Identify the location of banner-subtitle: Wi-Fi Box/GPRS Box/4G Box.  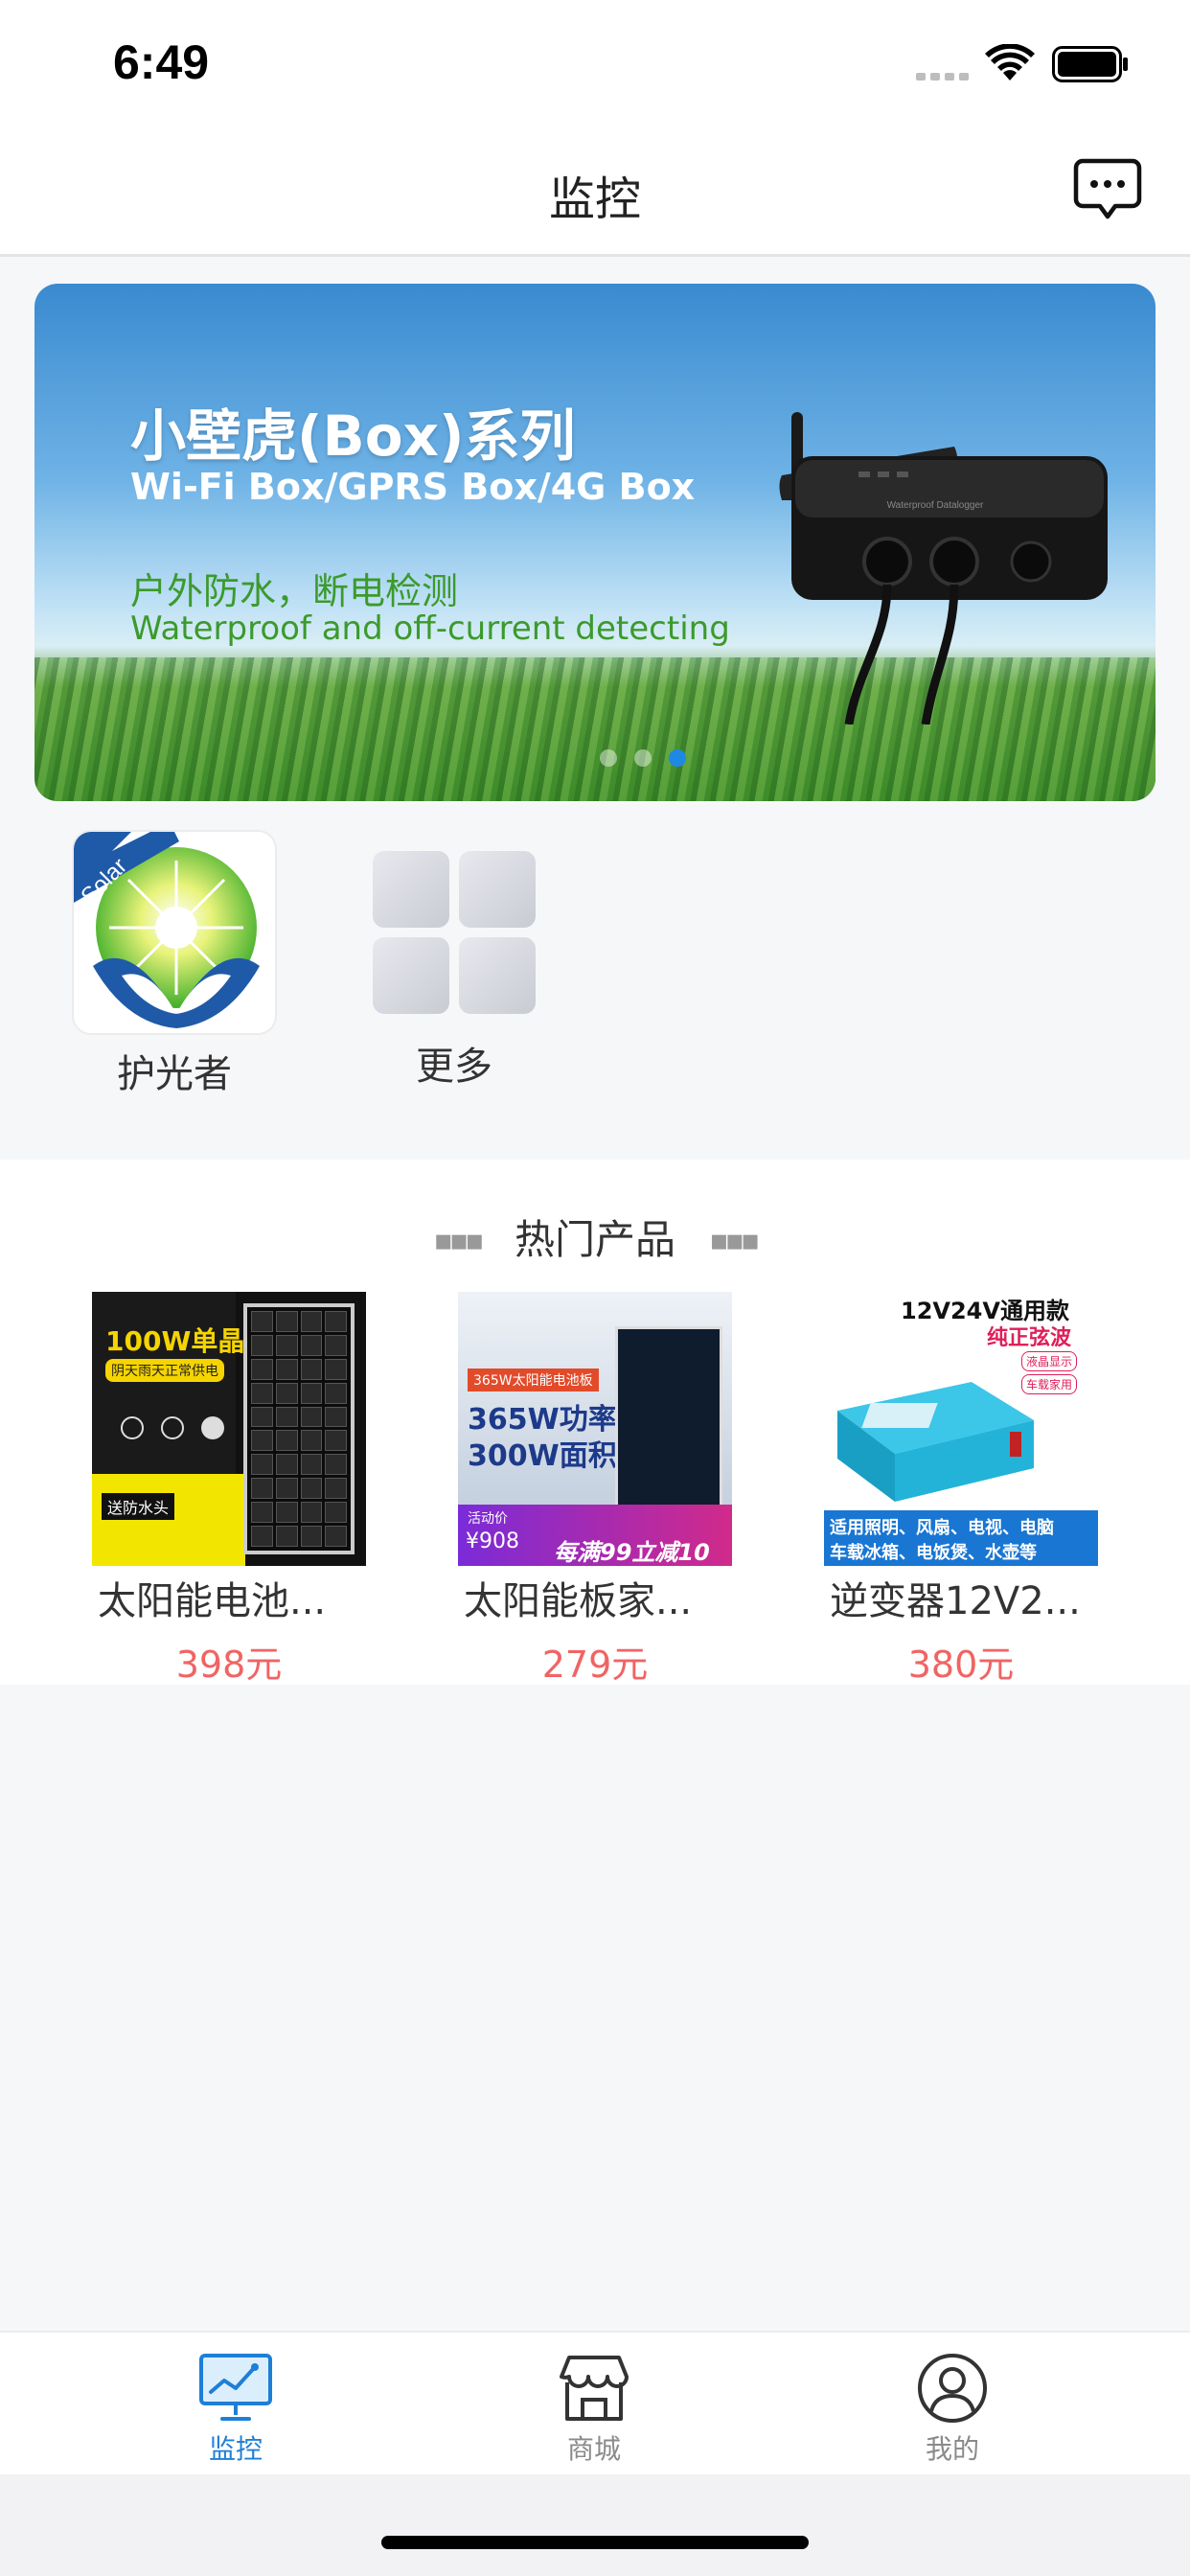
(413, 487).